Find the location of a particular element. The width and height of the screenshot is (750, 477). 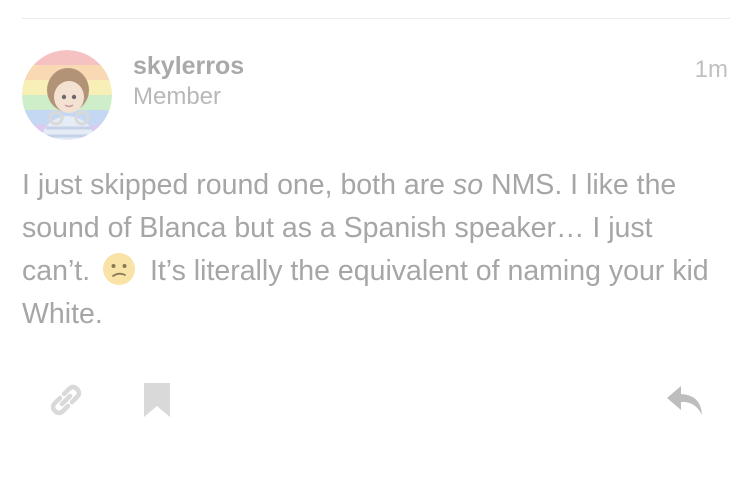

copy-link-button is located at coordinates (66, 400).